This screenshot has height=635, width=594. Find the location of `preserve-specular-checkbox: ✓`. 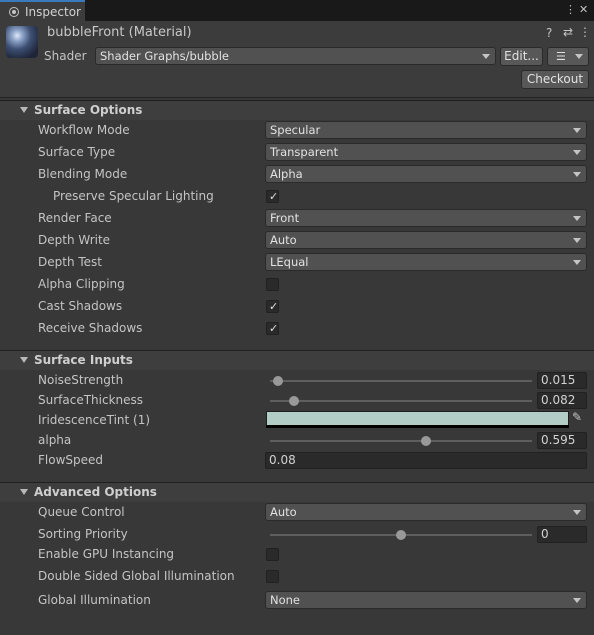

preserve-specular-checkbox: ✓ is located at coordinates (272, 196).